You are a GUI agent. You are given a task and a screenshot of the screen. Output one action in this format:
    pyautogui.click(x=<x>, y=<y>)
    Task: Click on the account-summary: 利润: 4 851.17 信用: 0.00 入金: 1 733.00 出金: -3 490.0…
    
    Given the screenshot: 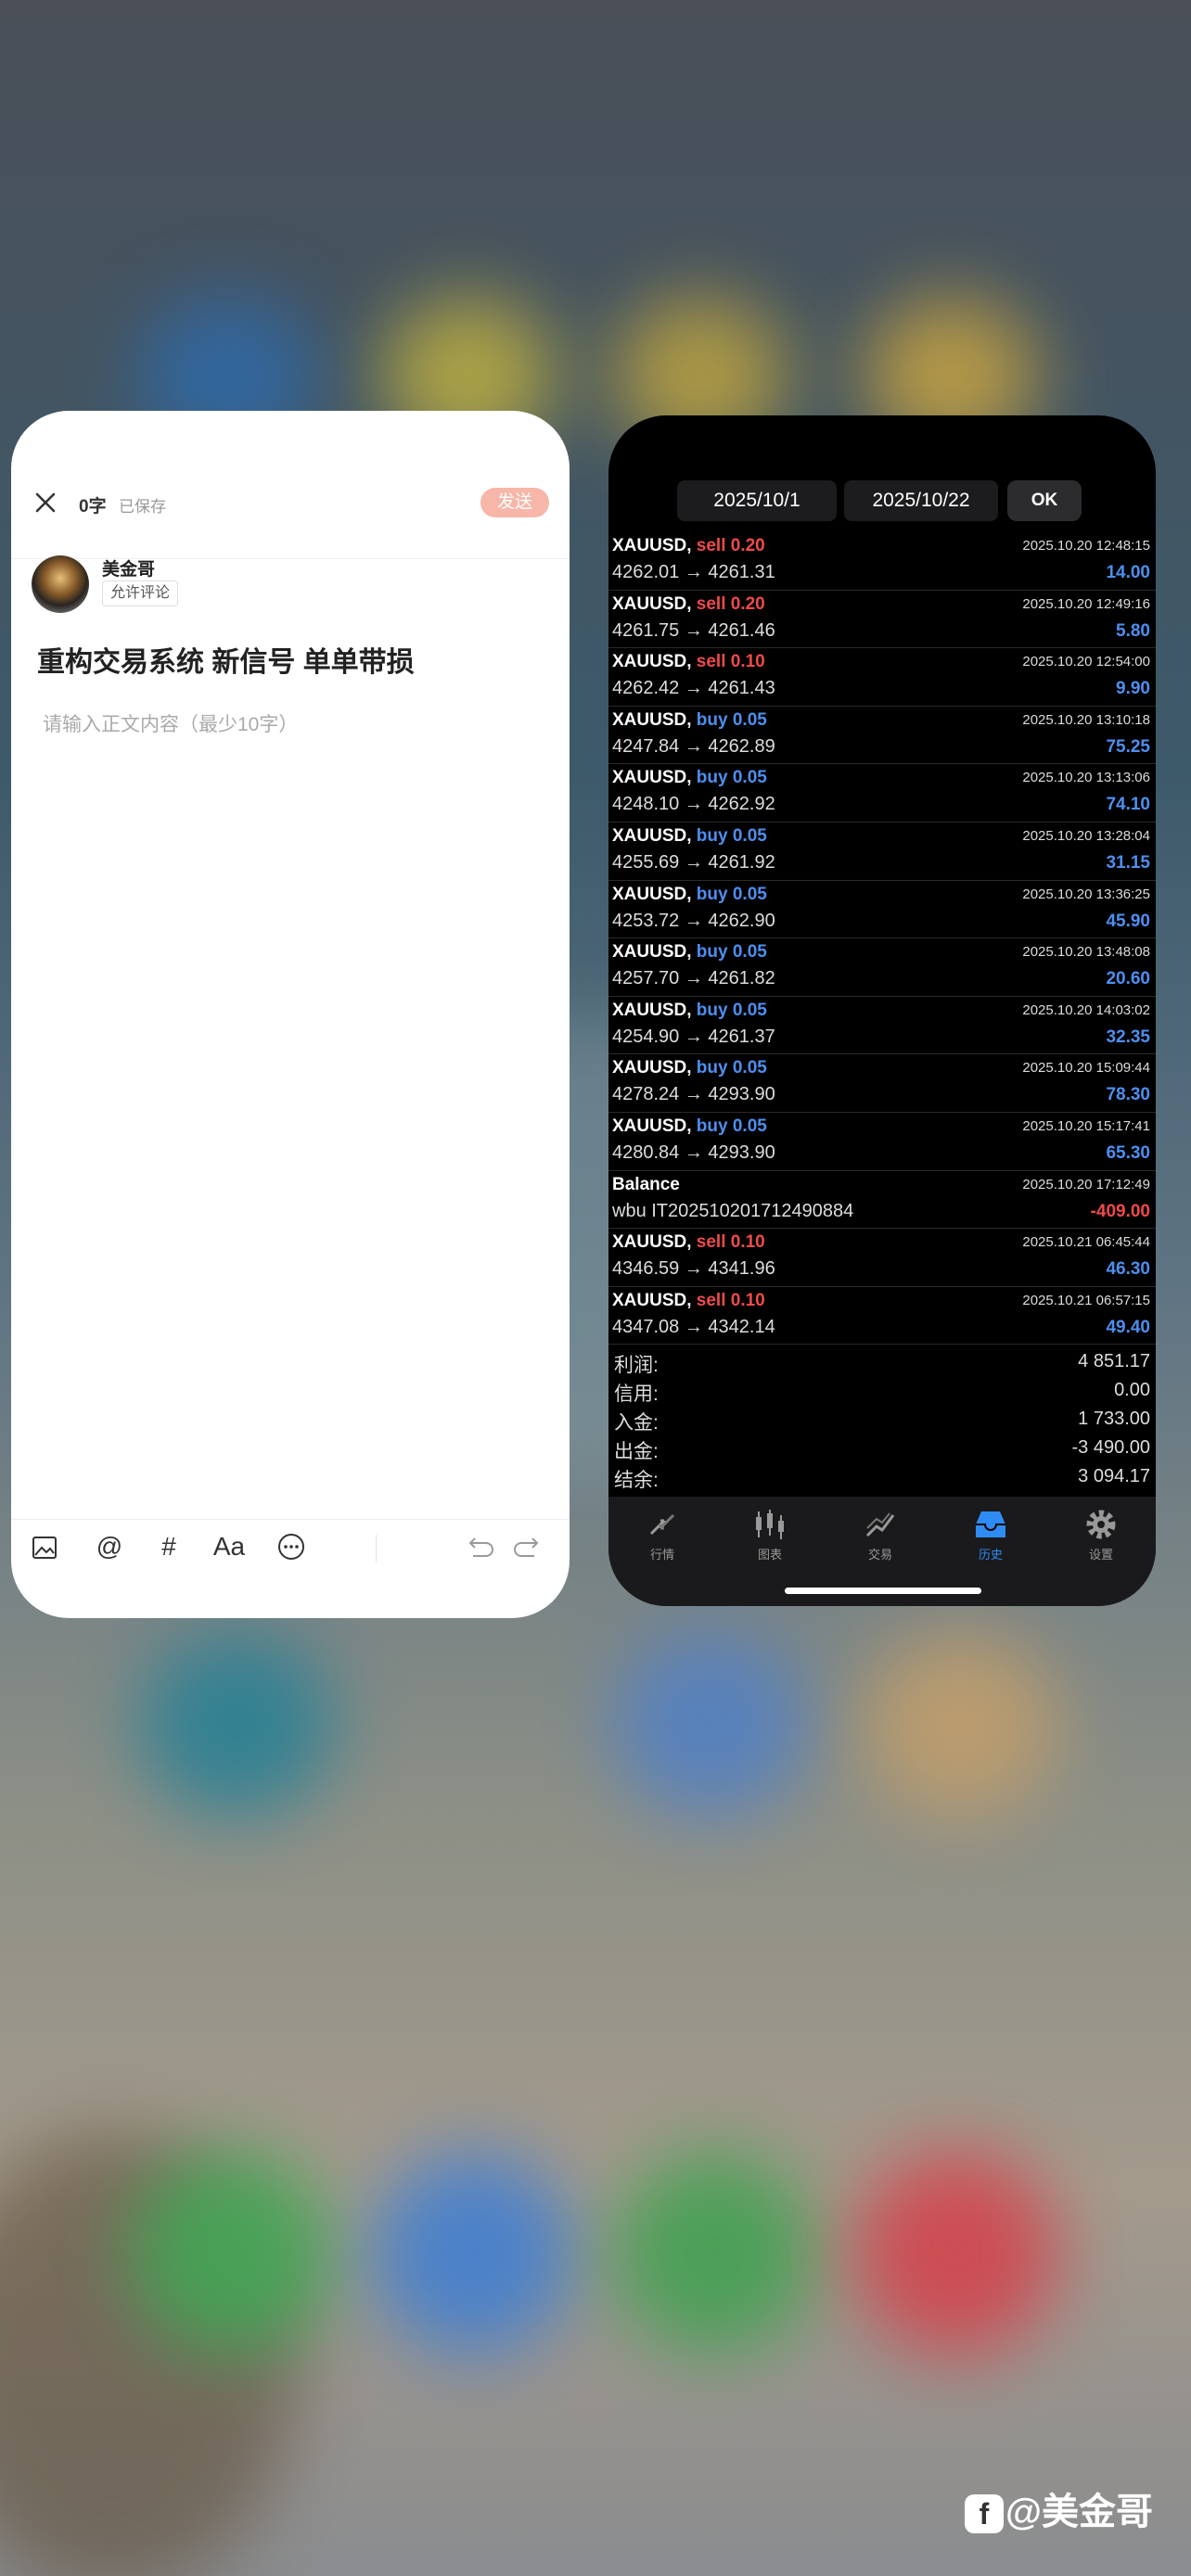 What is the action you would take?
    pyautogui.click(x=882, y=1420)
    